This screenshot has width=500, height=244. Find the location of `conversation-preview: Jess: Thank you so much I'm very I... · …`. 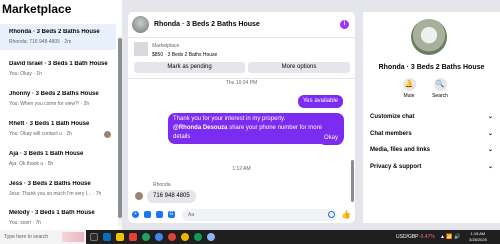

conversation-preview: Jess: Thank you so much I'm very I... · … is located at coordinates (55, 194).